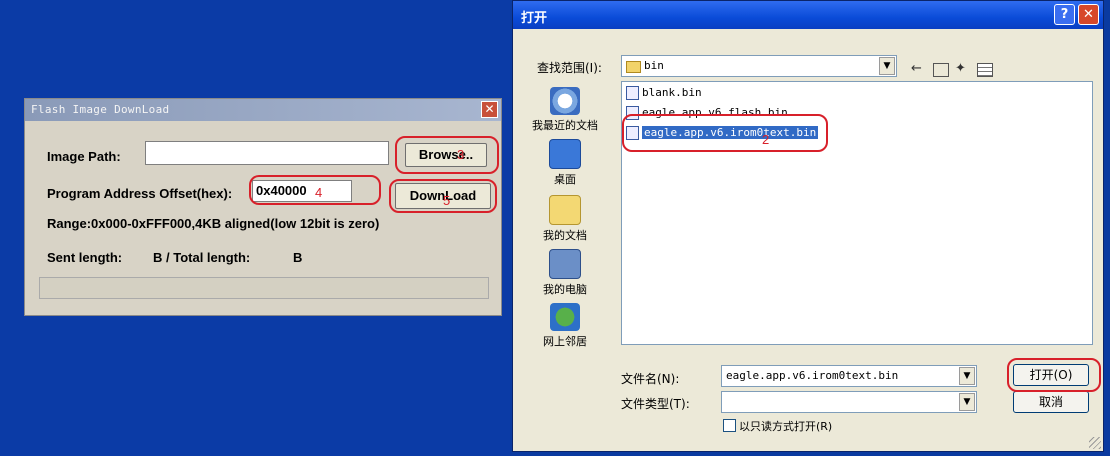 The width and height of the screenshot is (1110, 456). I want to click on annotation-step-file: 2, so click(766, 139).